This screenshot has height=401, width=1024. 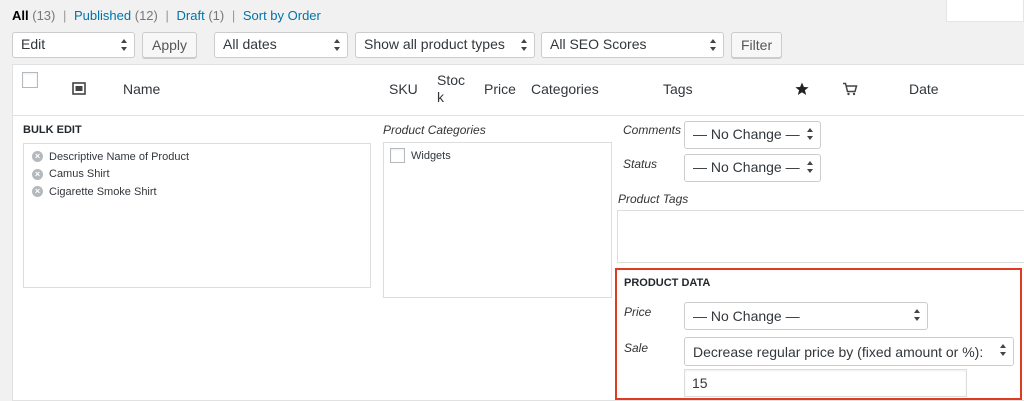 I want to click on list-item: × Camus Shirt, so click(x=197, y=175).